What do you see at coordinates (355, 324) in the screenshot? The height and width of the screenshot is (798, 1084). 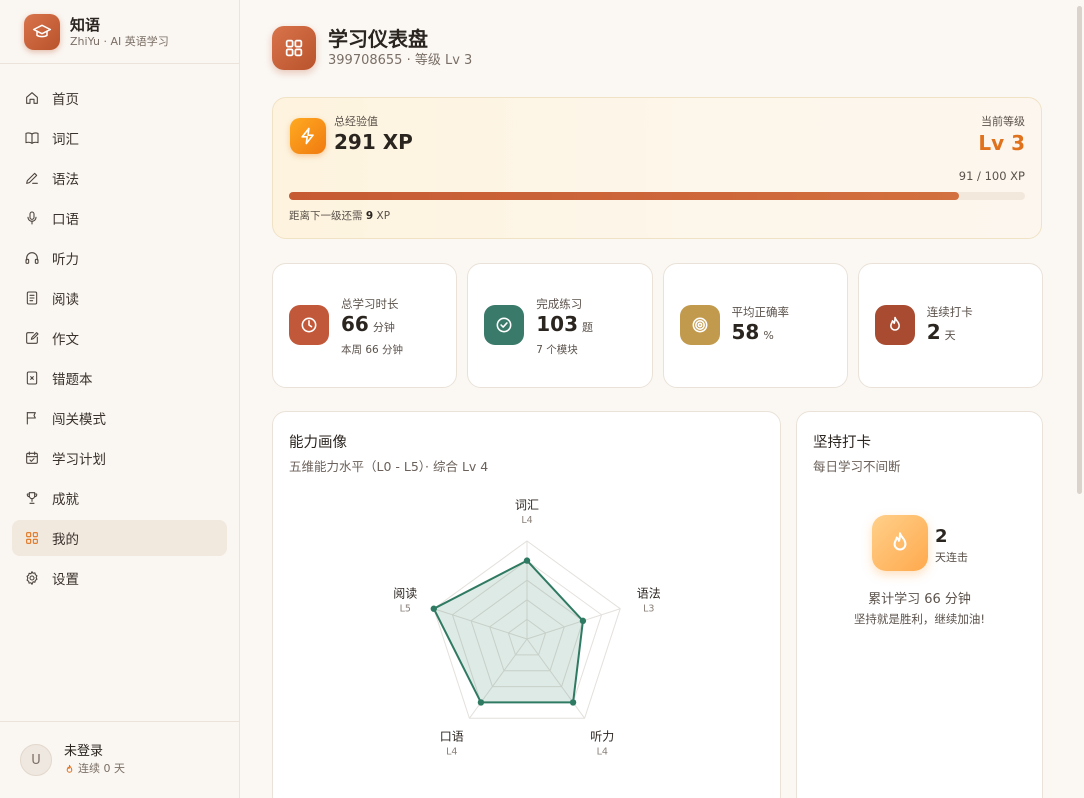 I see `stat-number: 66` at bounding box center [355, 324].